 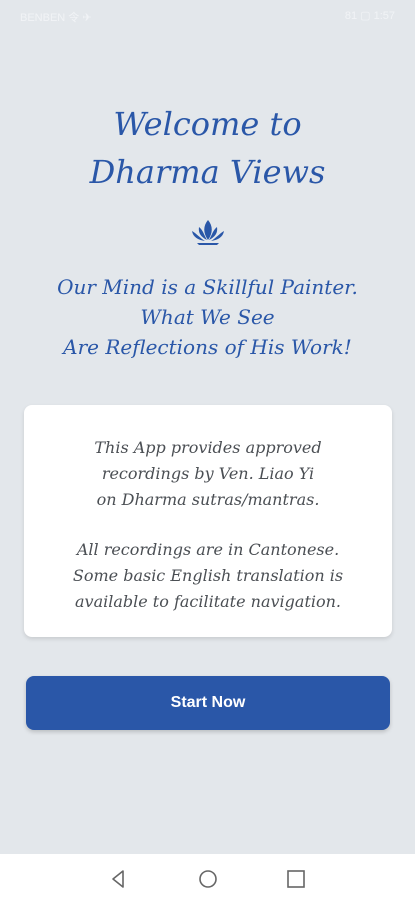 What do you see at coordinates (208, 499) in the screenshot?
I see `info-p1-line3: on Dharma sutras/mantras.` at bounding box center [208, 499].